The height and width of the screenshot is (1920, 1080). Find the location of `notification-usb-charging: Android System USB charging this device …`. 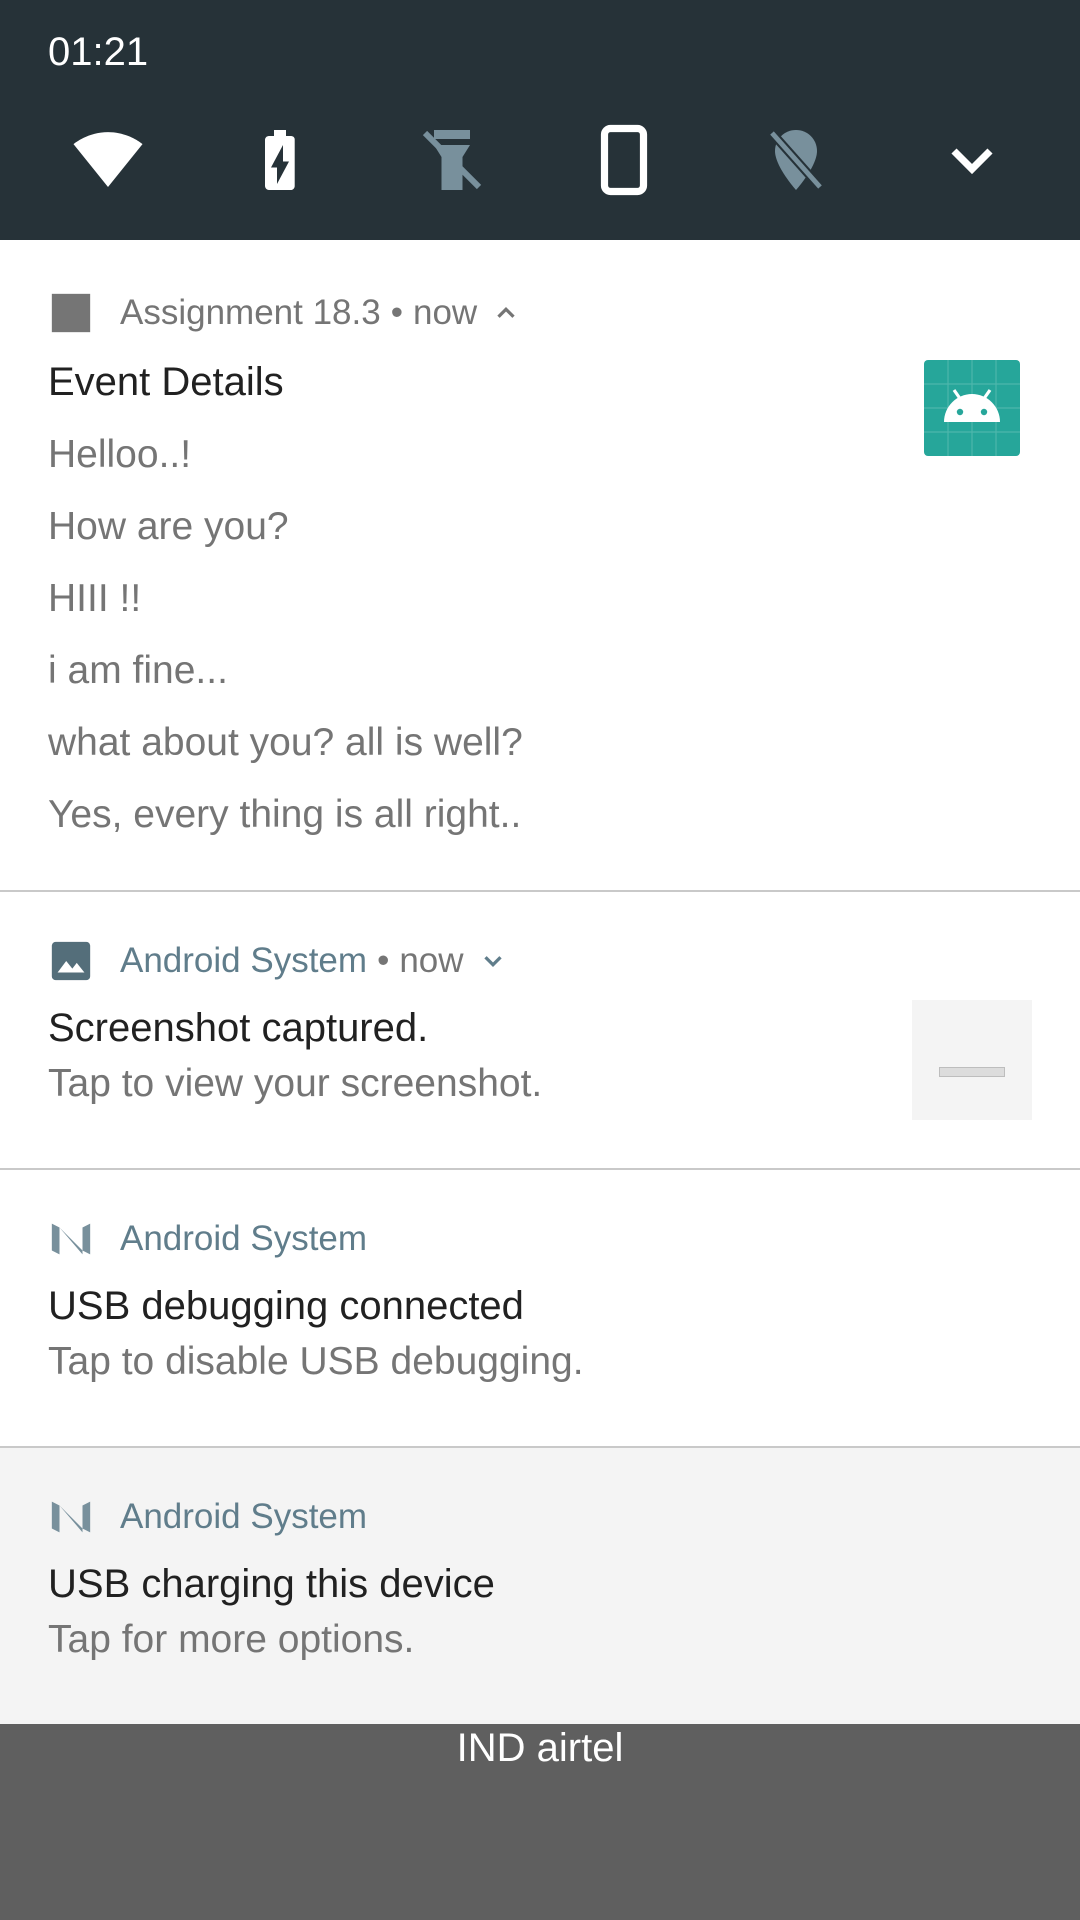

notification-usb-charging: Android System USB charging this device … is located at coordinates (540, 1586).